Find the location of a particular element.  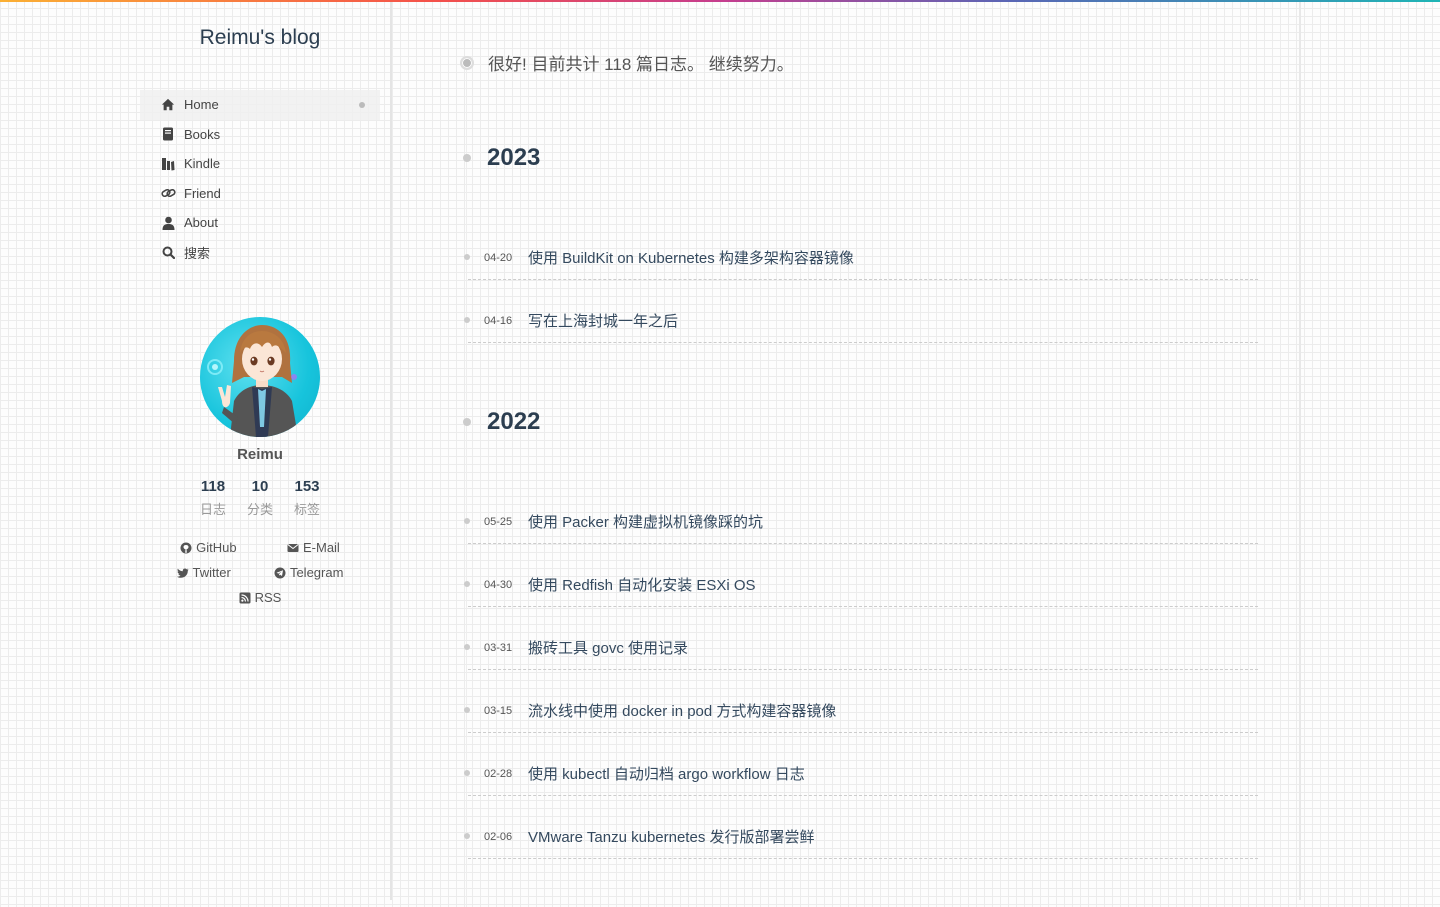

telegram-link: Telegram is located at coordinates (308, 572).